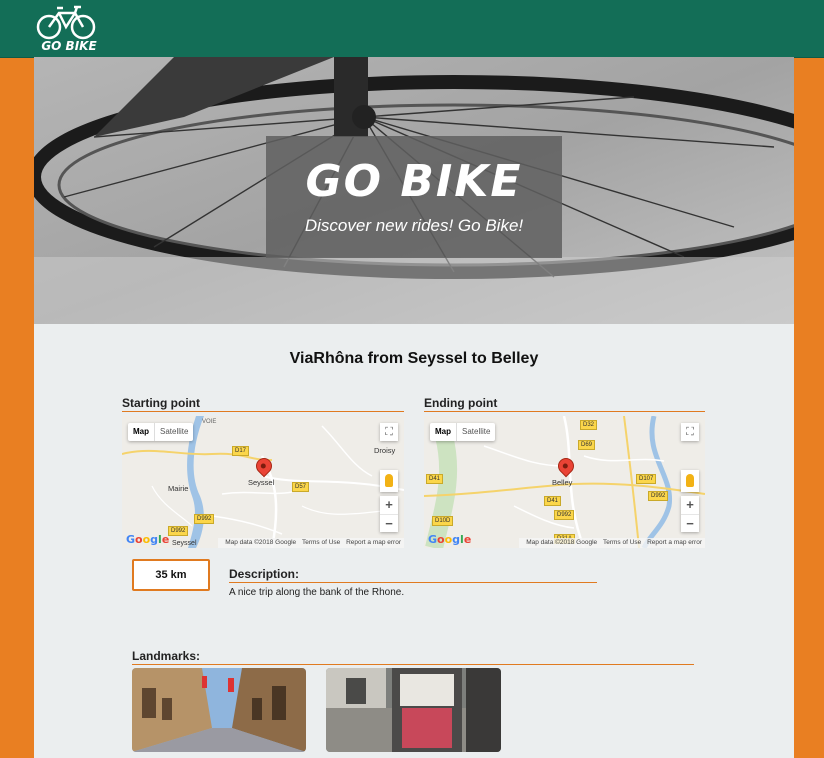 This screenshot has height=758, width=824. I want to click on landmark-gas-pump-image, so click(413, 710).